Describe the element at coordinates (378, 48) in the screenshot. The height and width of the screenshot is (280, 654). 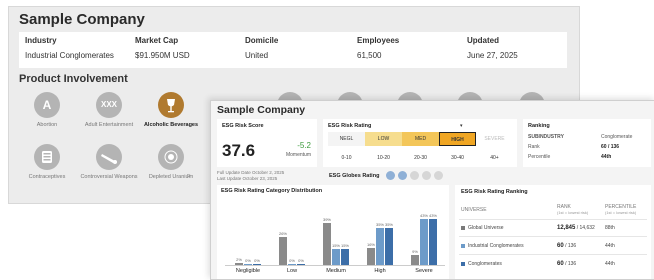
I see `employees-column: Employees 61,500` at that location.